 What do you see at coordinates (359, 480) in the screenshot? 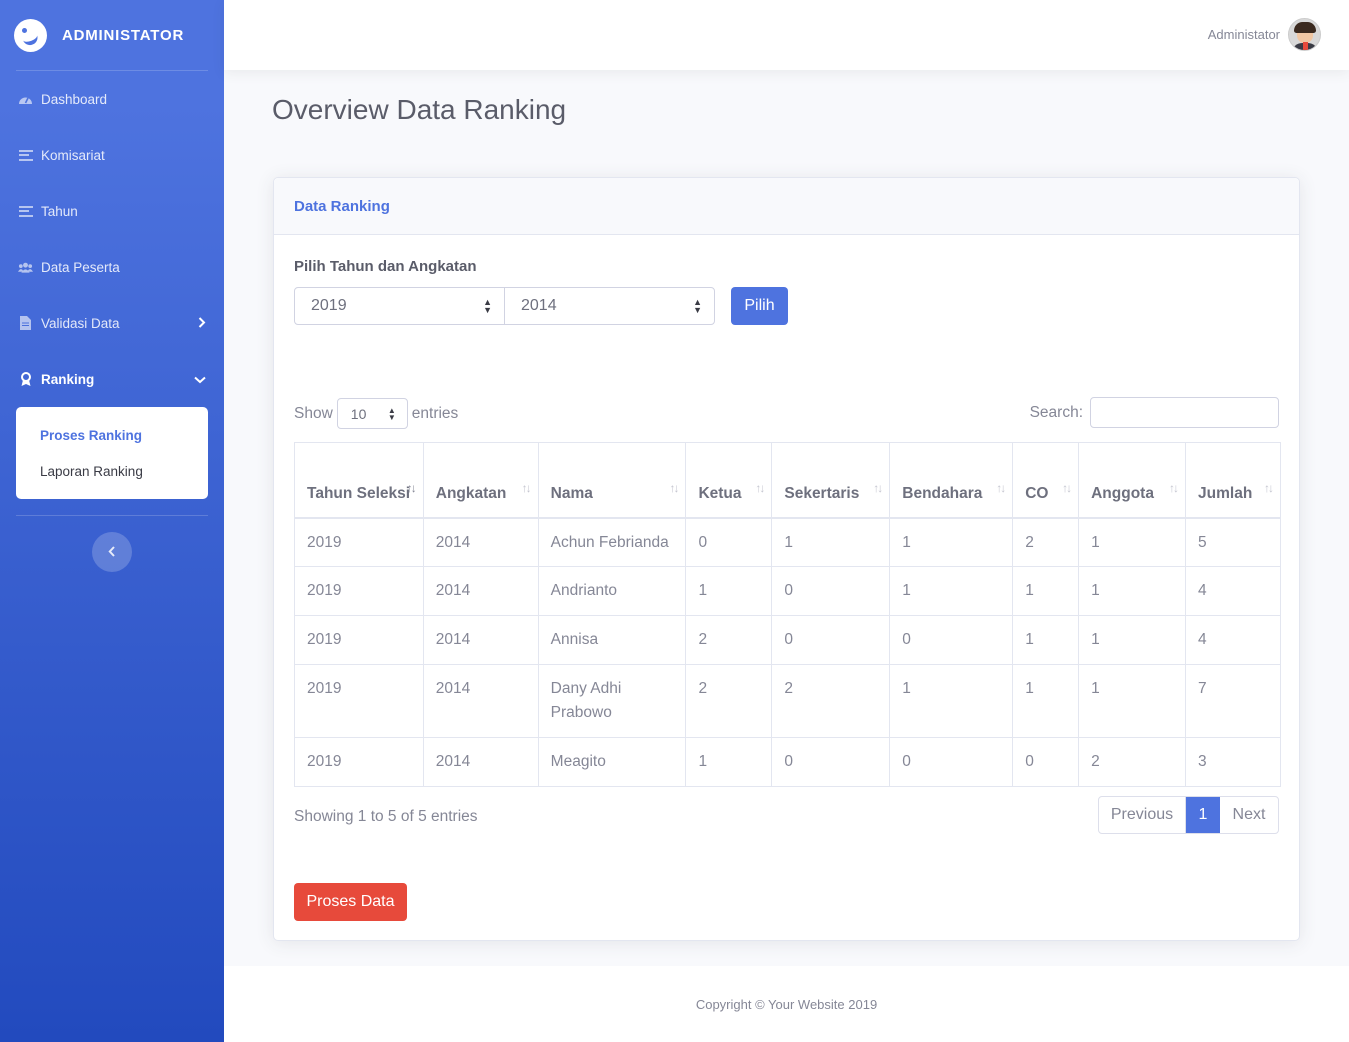
I see `column-header: Tahun Seleksi ↑↓` at bounding box center [359, 480].